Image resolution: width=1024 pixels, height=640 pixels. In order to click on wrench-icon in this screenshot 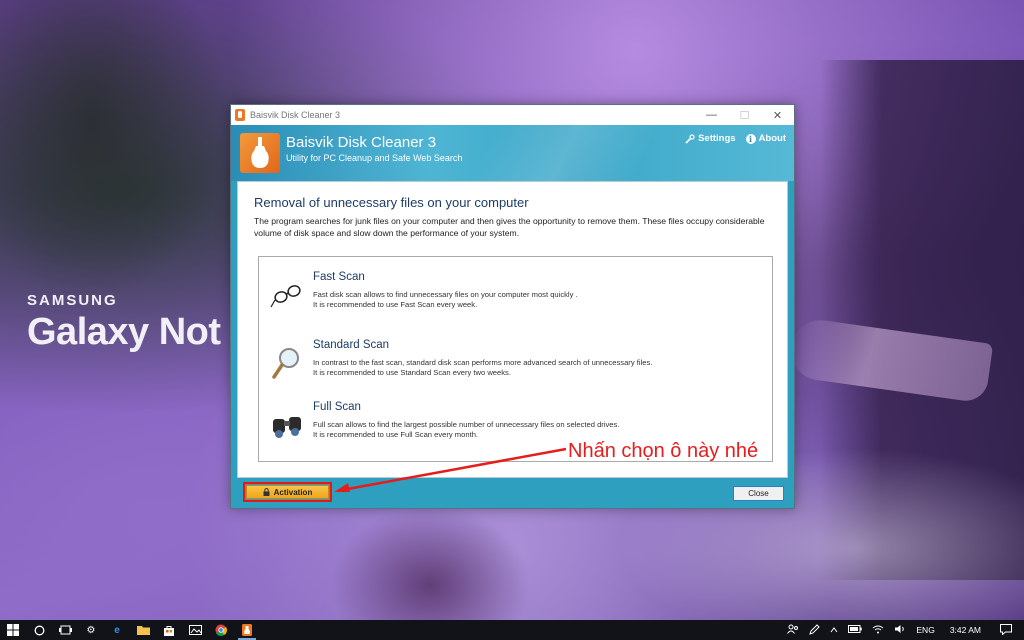, I will do `click(690, 138)`.